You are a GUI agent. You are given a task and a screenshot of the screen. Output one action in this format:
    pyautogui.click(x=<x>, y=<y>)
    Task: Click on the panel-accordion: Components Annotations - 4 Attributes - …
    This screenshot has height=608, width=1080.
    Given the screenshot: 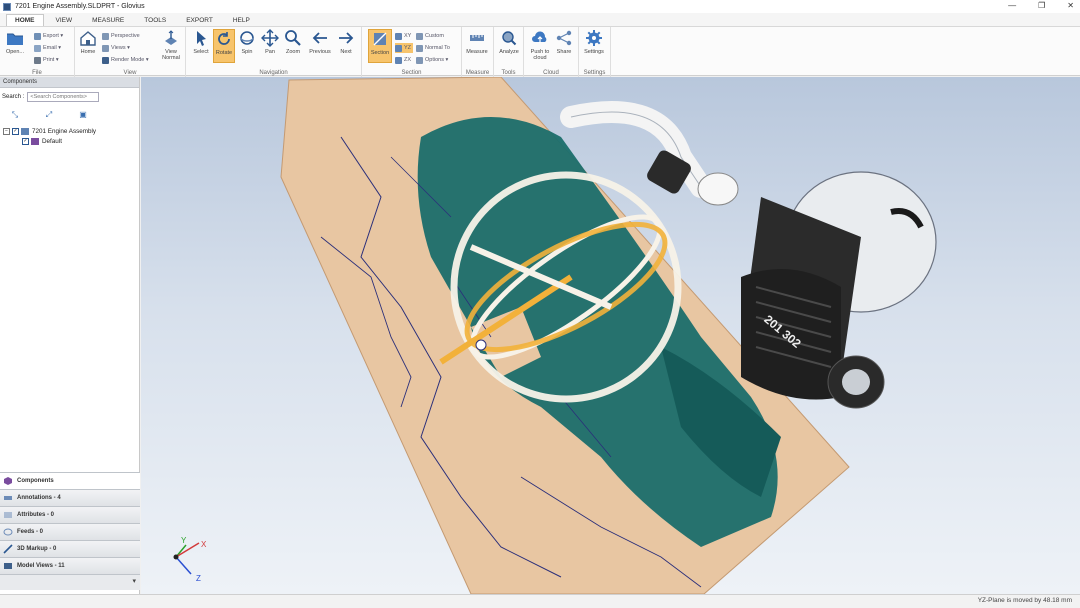 What is the action you would take?
    pyautogui.click(x=70, y=531)
    